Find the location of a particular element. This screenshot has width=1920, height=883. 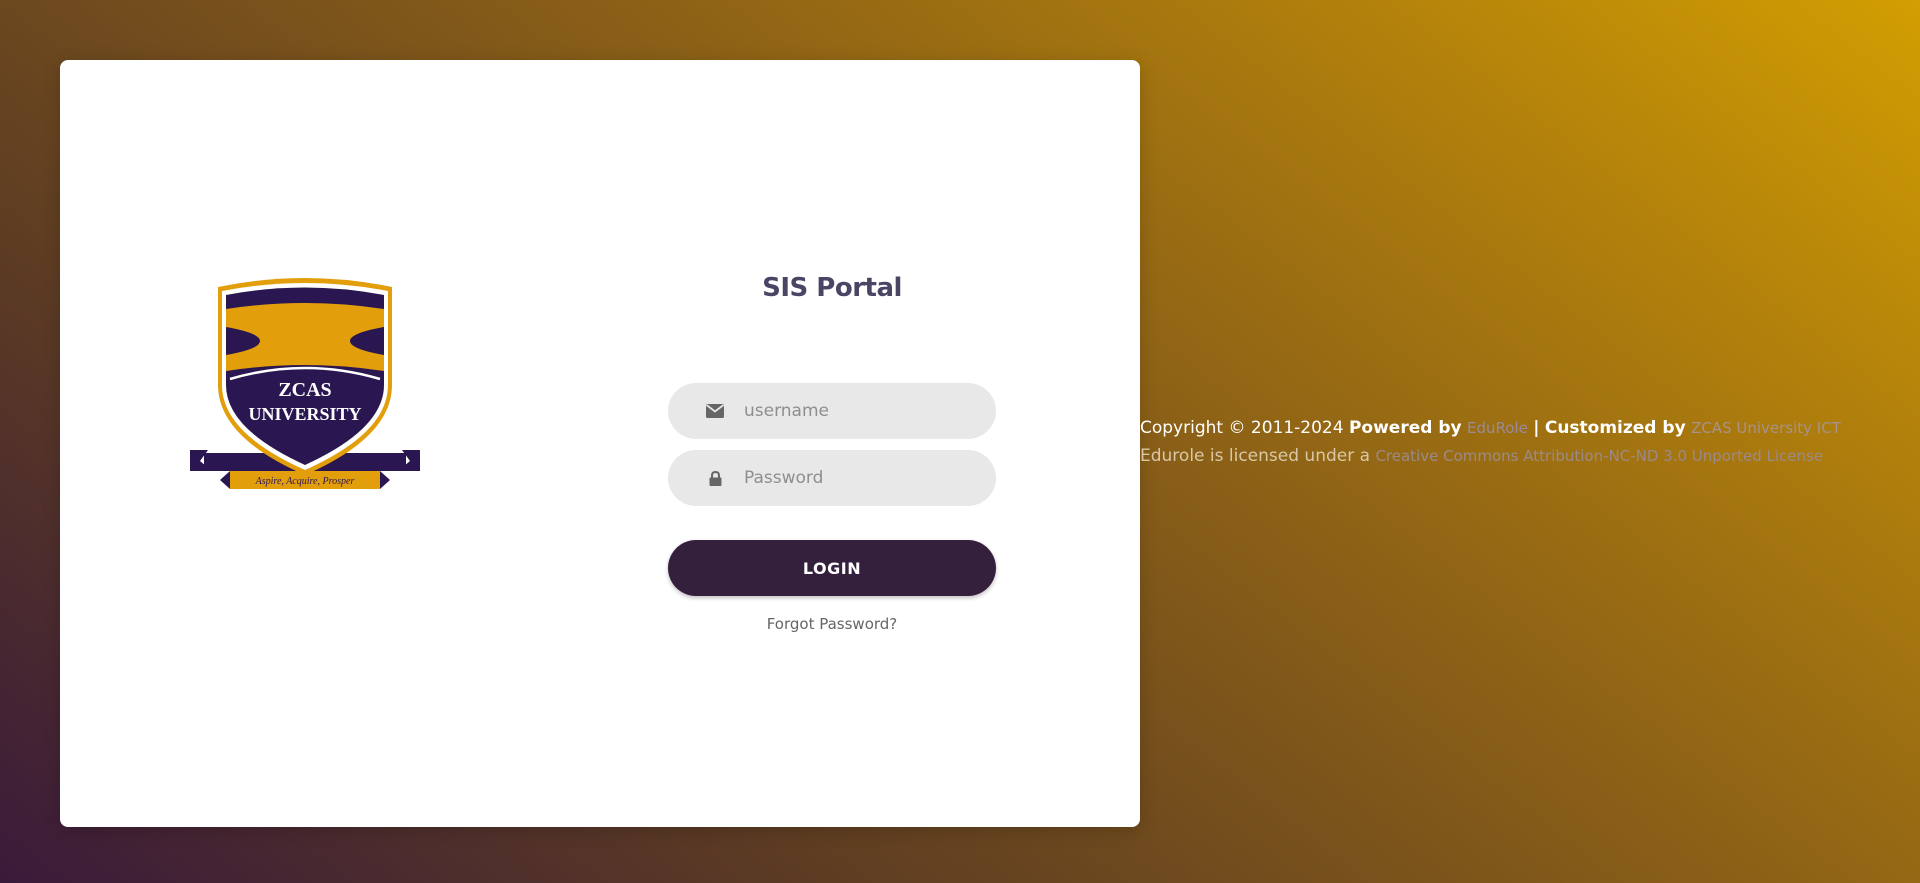

logo-motto: Aspire, Acquire, Prosper is located at coordinates (305, 481).